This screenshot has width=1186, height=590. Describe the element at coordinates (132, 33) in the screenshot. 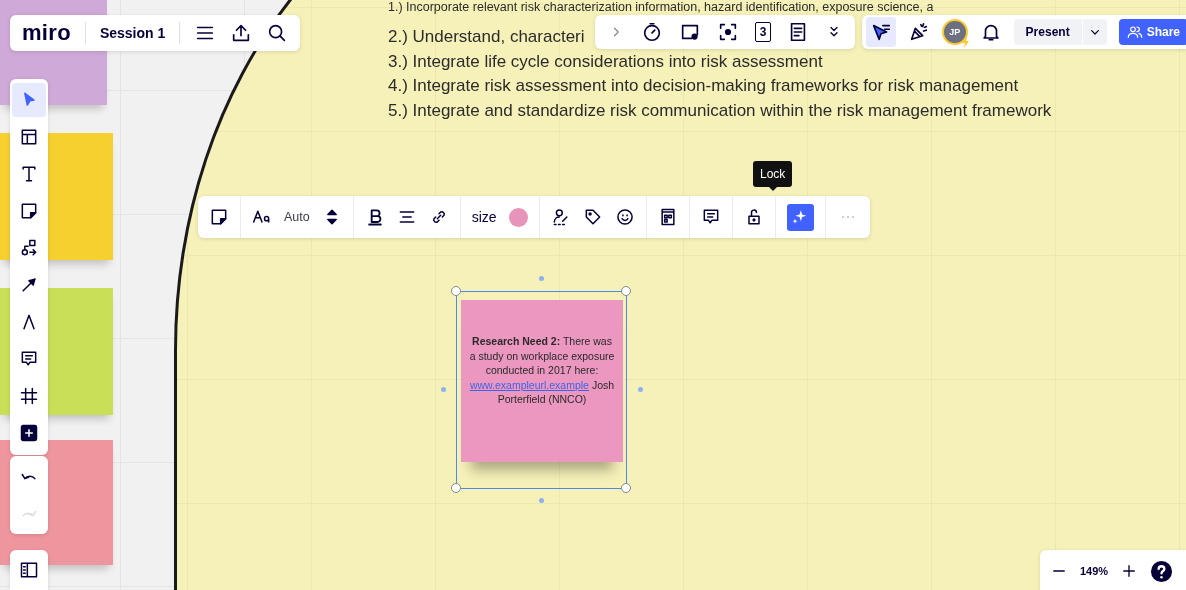

I see `board-name: Session 1` at that location.